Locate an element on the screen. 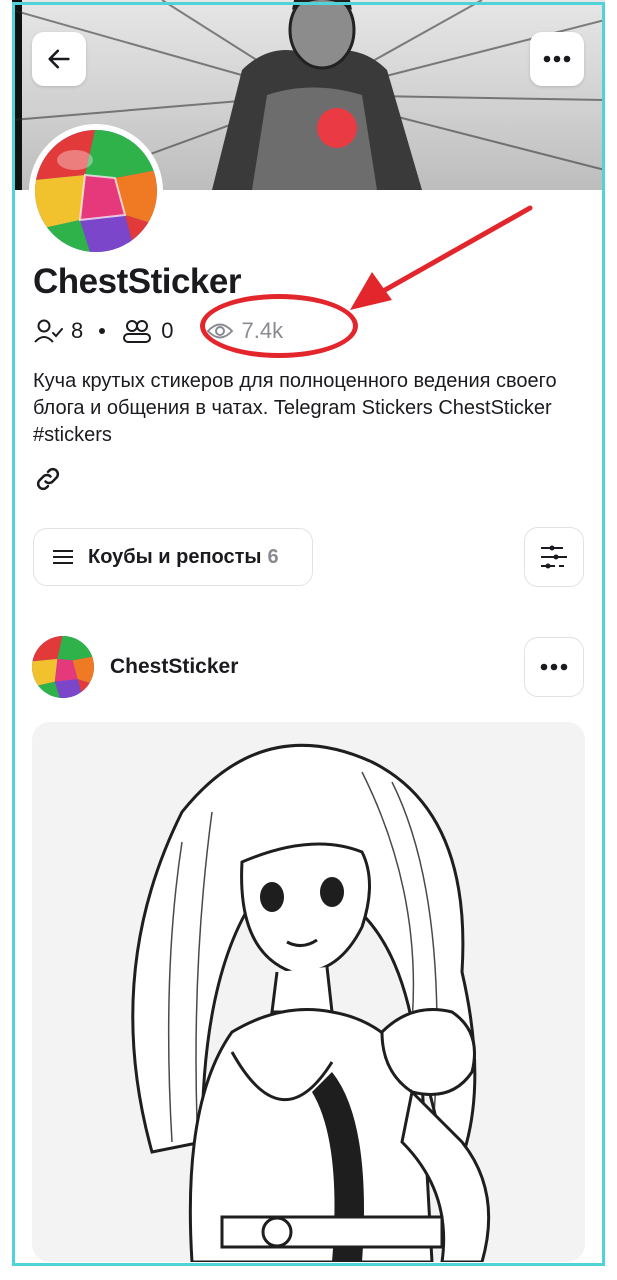  posts-filter-button: Коубы и репосты 6 is located at coordinates (173, 557).